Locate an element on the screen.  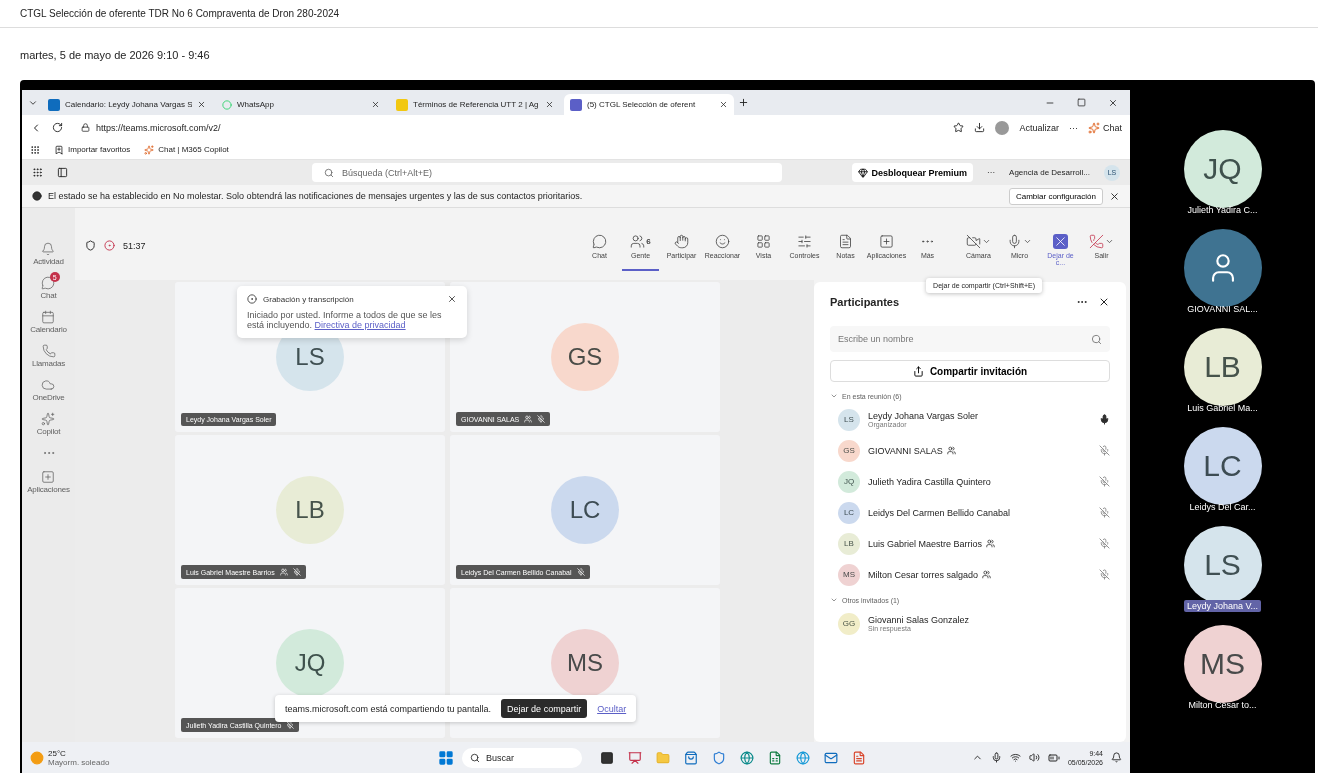
battery-icon is located at coordinates (1053, 757).